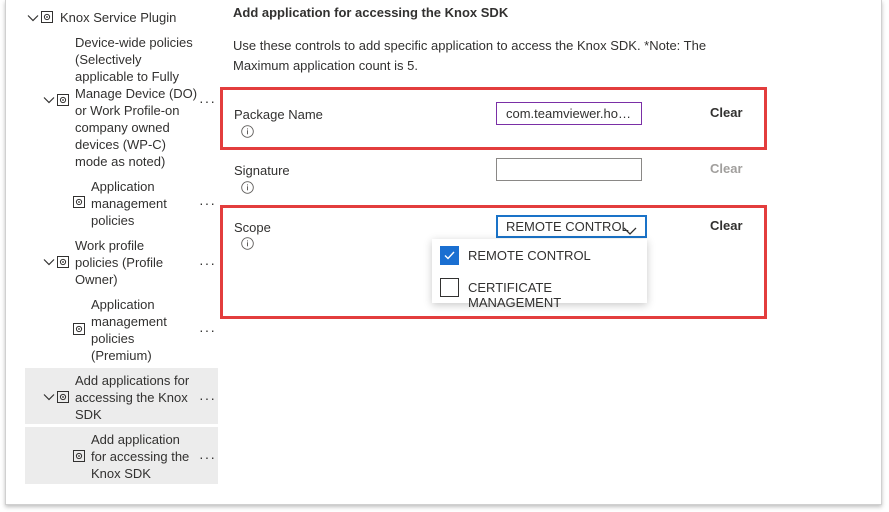 This screenshot has height=512, width=889. I want to click on signature-clear-button: Clear, so click(726, 168).